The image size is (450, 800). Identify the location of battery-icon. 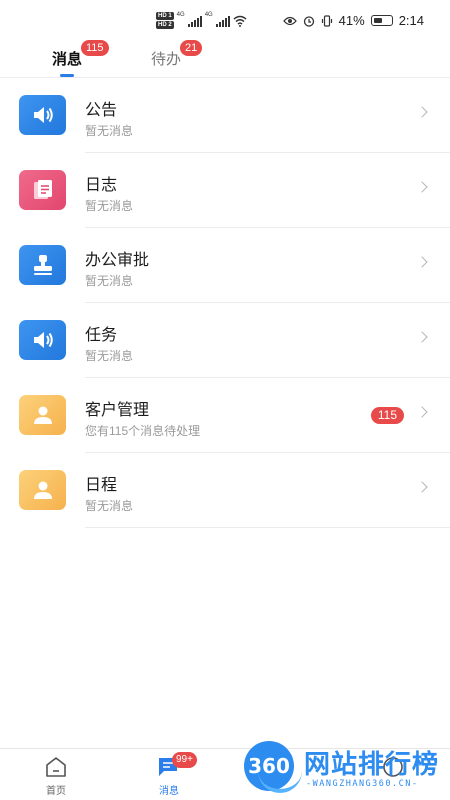
(381, 20).